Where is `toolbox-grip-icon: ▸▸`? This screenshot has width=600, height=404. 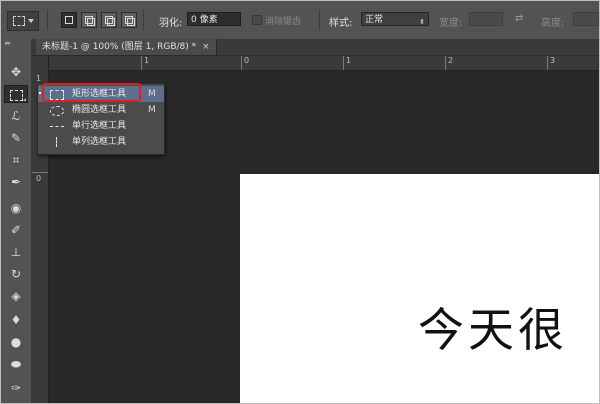
toolbox-grip-icon: ▸▸ is located at coordinates (16, 43).